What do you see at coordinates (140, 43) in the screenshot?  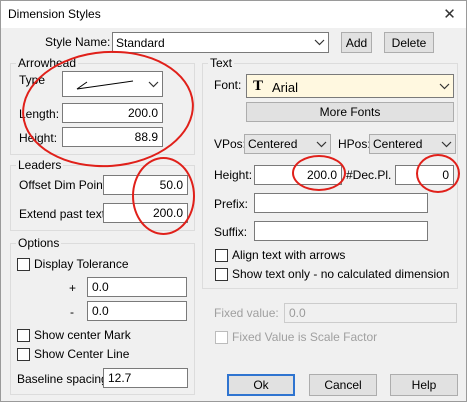 I see `style-name-value: Standard` at bounding box center [140, 43].